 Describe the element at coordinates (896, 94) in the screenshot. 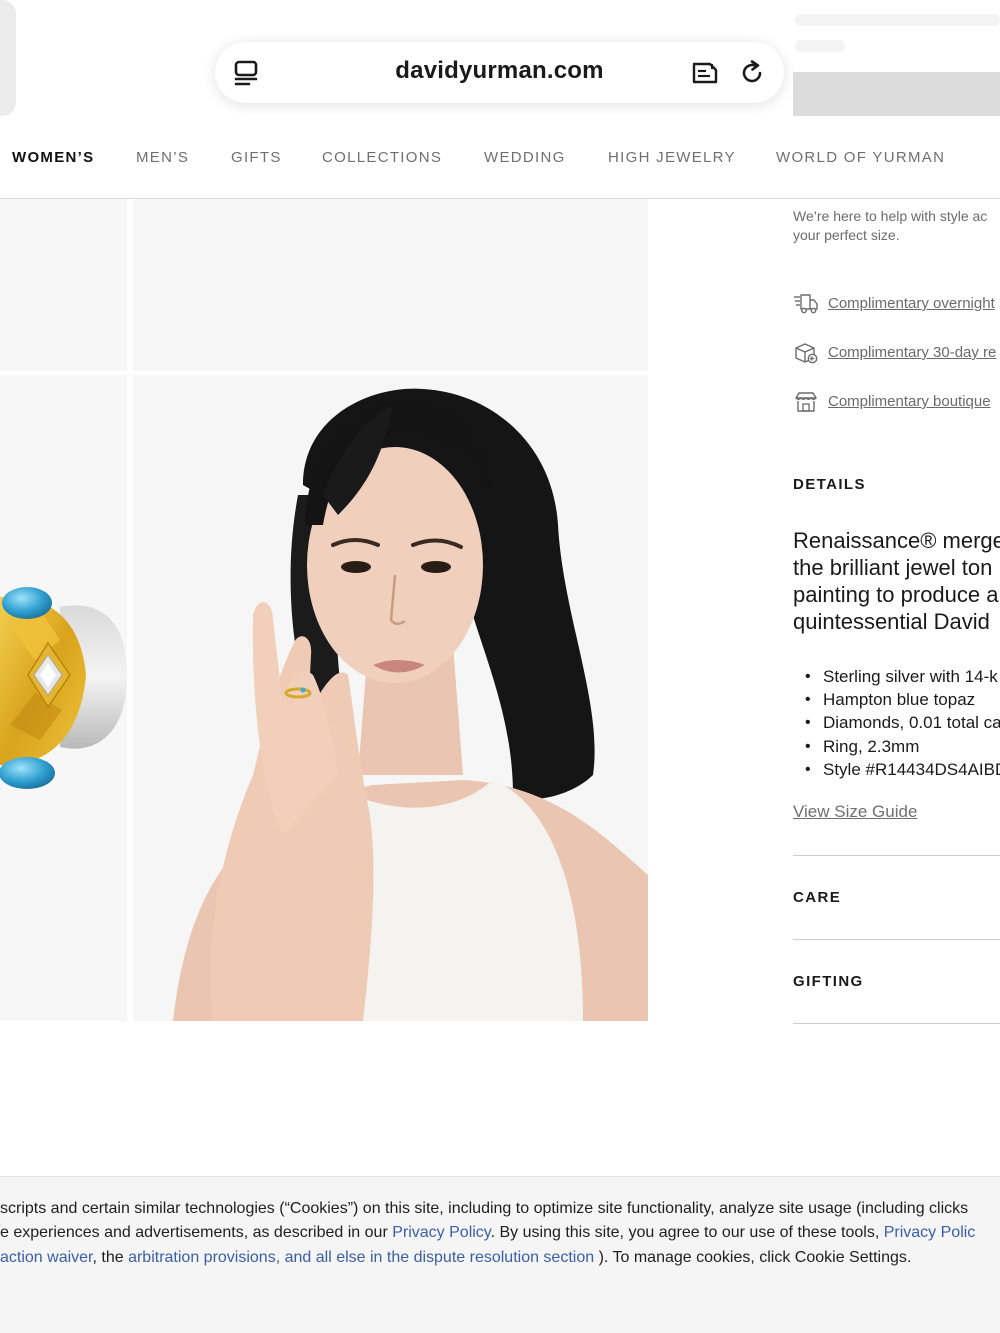

I see `background-page-ghost-button` at that location.